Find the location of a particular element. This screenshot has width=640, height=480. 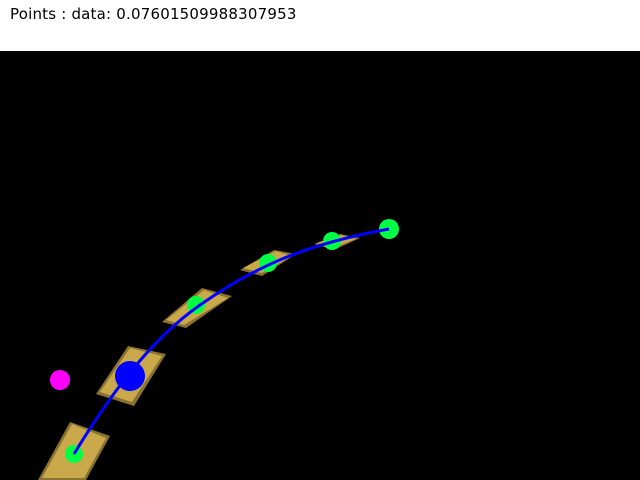

drag-handle is located at coordinates (130, 376).